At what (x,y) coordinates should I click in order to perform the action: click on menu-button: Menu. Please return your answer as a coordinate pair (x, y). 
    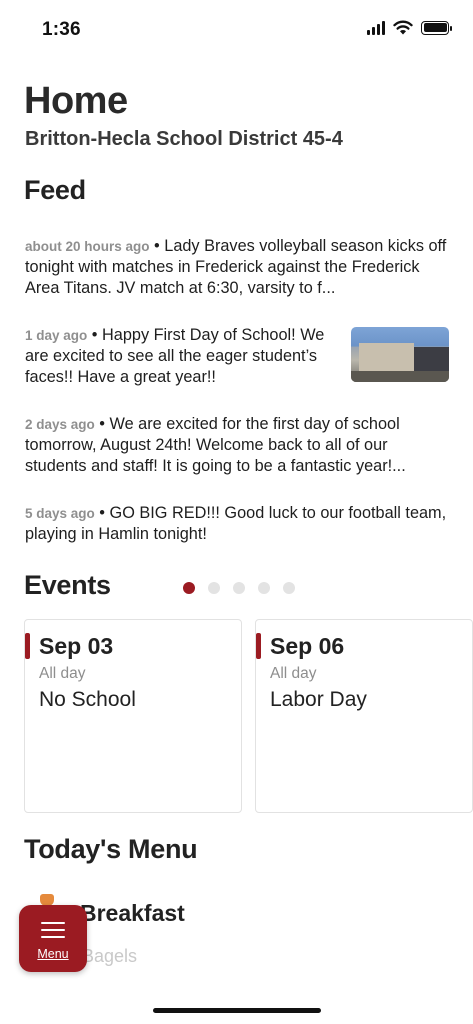
    Looking at the image, I should click on (53, 938).